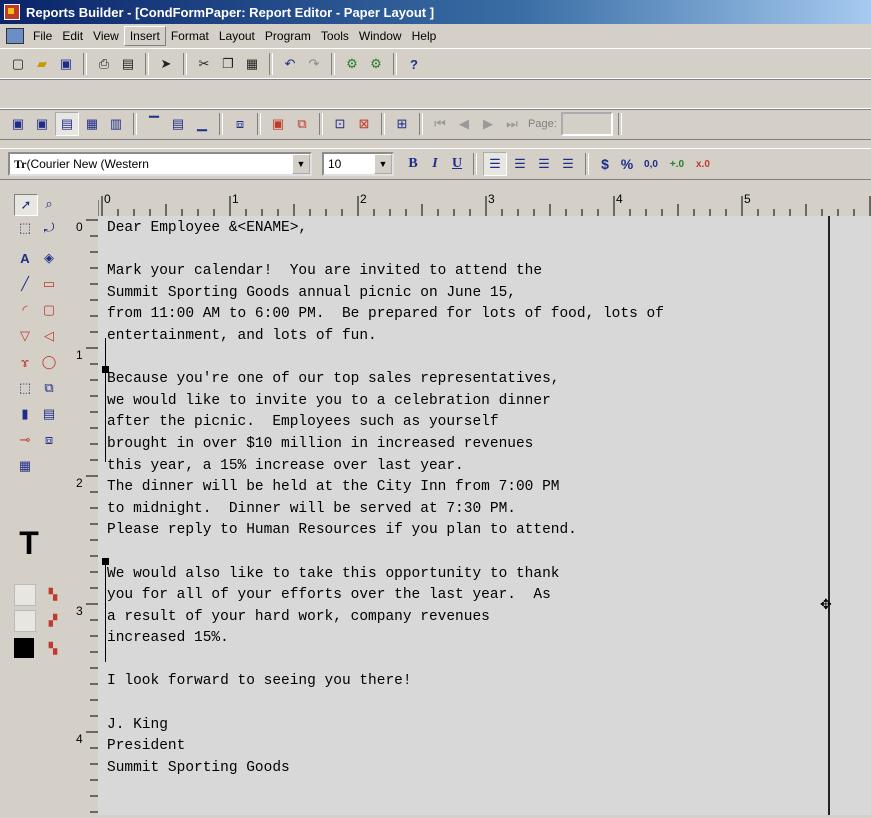 Image resolution: width=871 pixels, height=818 pixels. Describe the element at coordinates (278, 124) in the screenshot. I see `confine-mode-icon: ▣` at that location.